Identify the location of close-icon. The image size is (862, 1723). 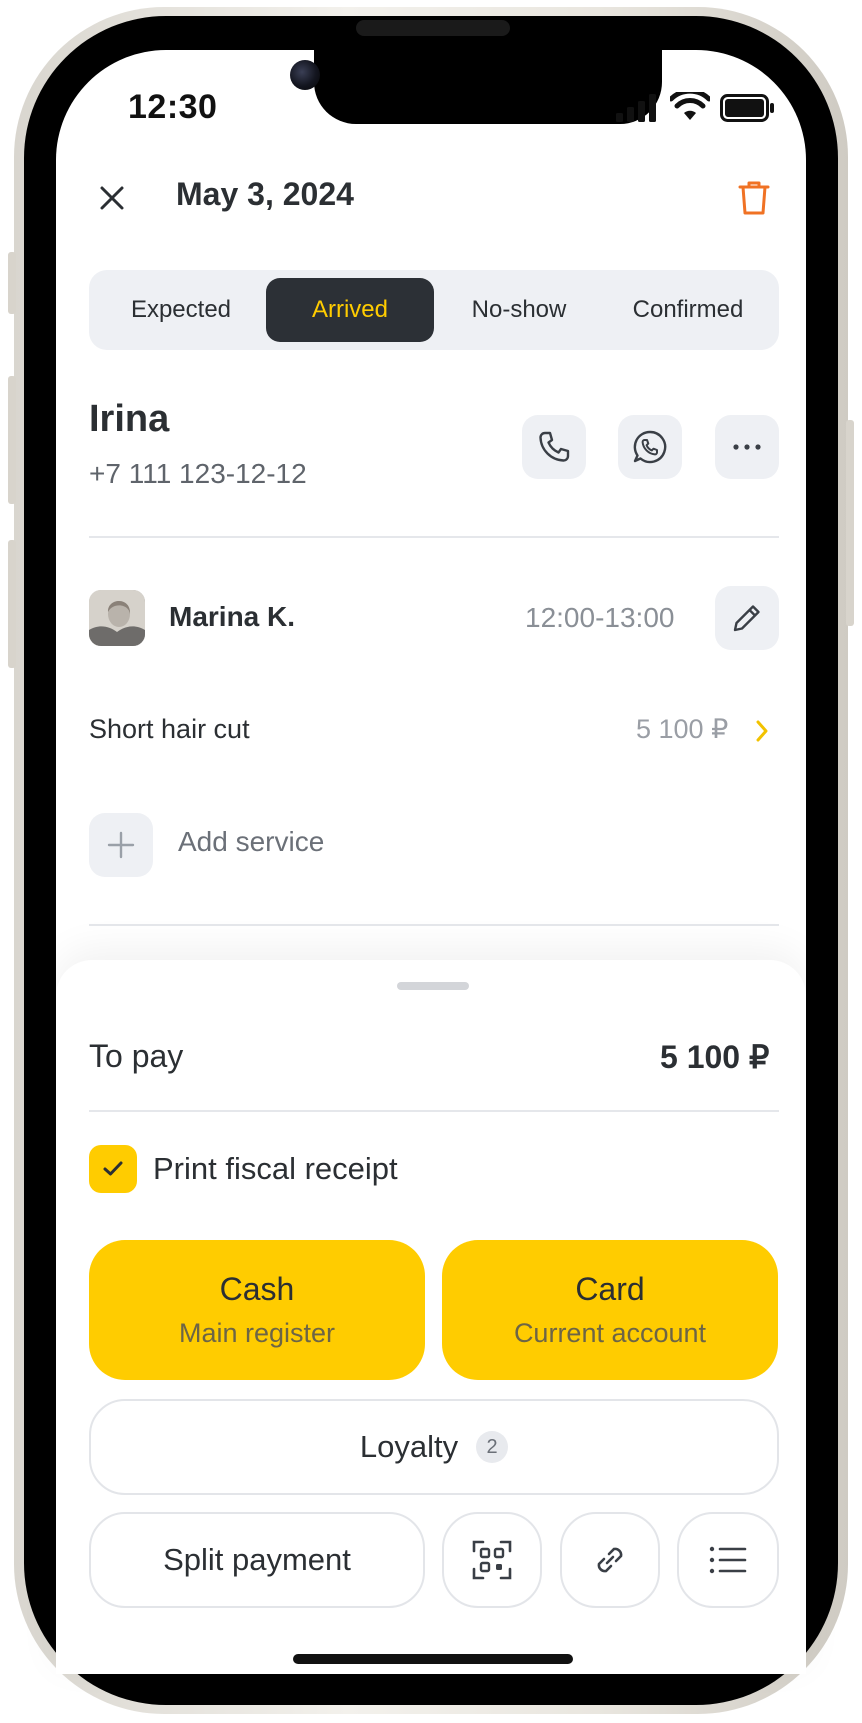
(112, 198).